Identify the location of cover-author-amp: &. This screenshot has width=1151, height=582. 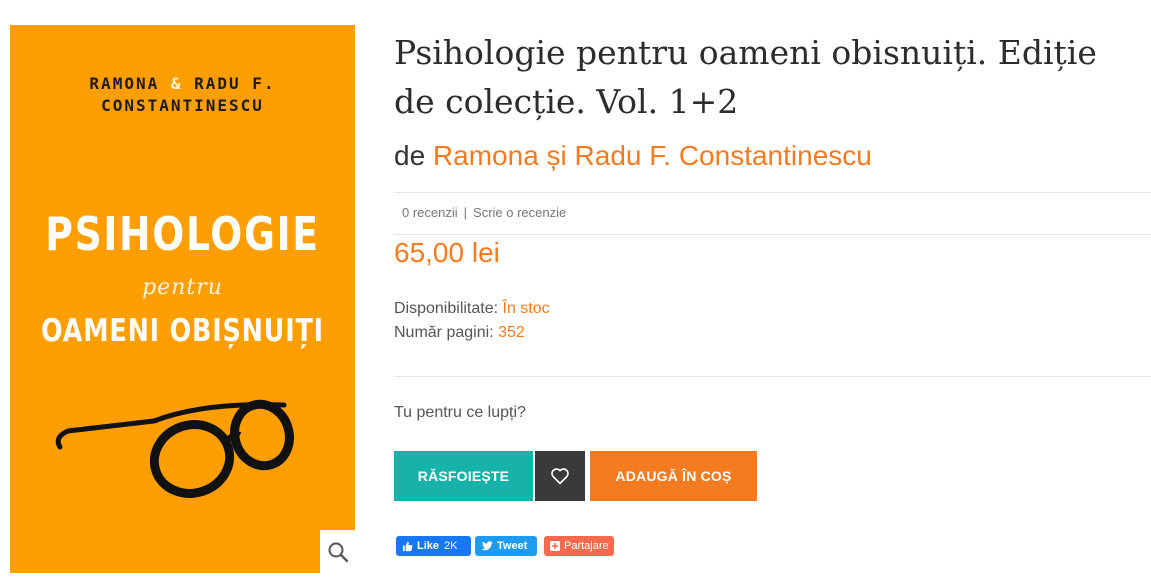
(176, 83).